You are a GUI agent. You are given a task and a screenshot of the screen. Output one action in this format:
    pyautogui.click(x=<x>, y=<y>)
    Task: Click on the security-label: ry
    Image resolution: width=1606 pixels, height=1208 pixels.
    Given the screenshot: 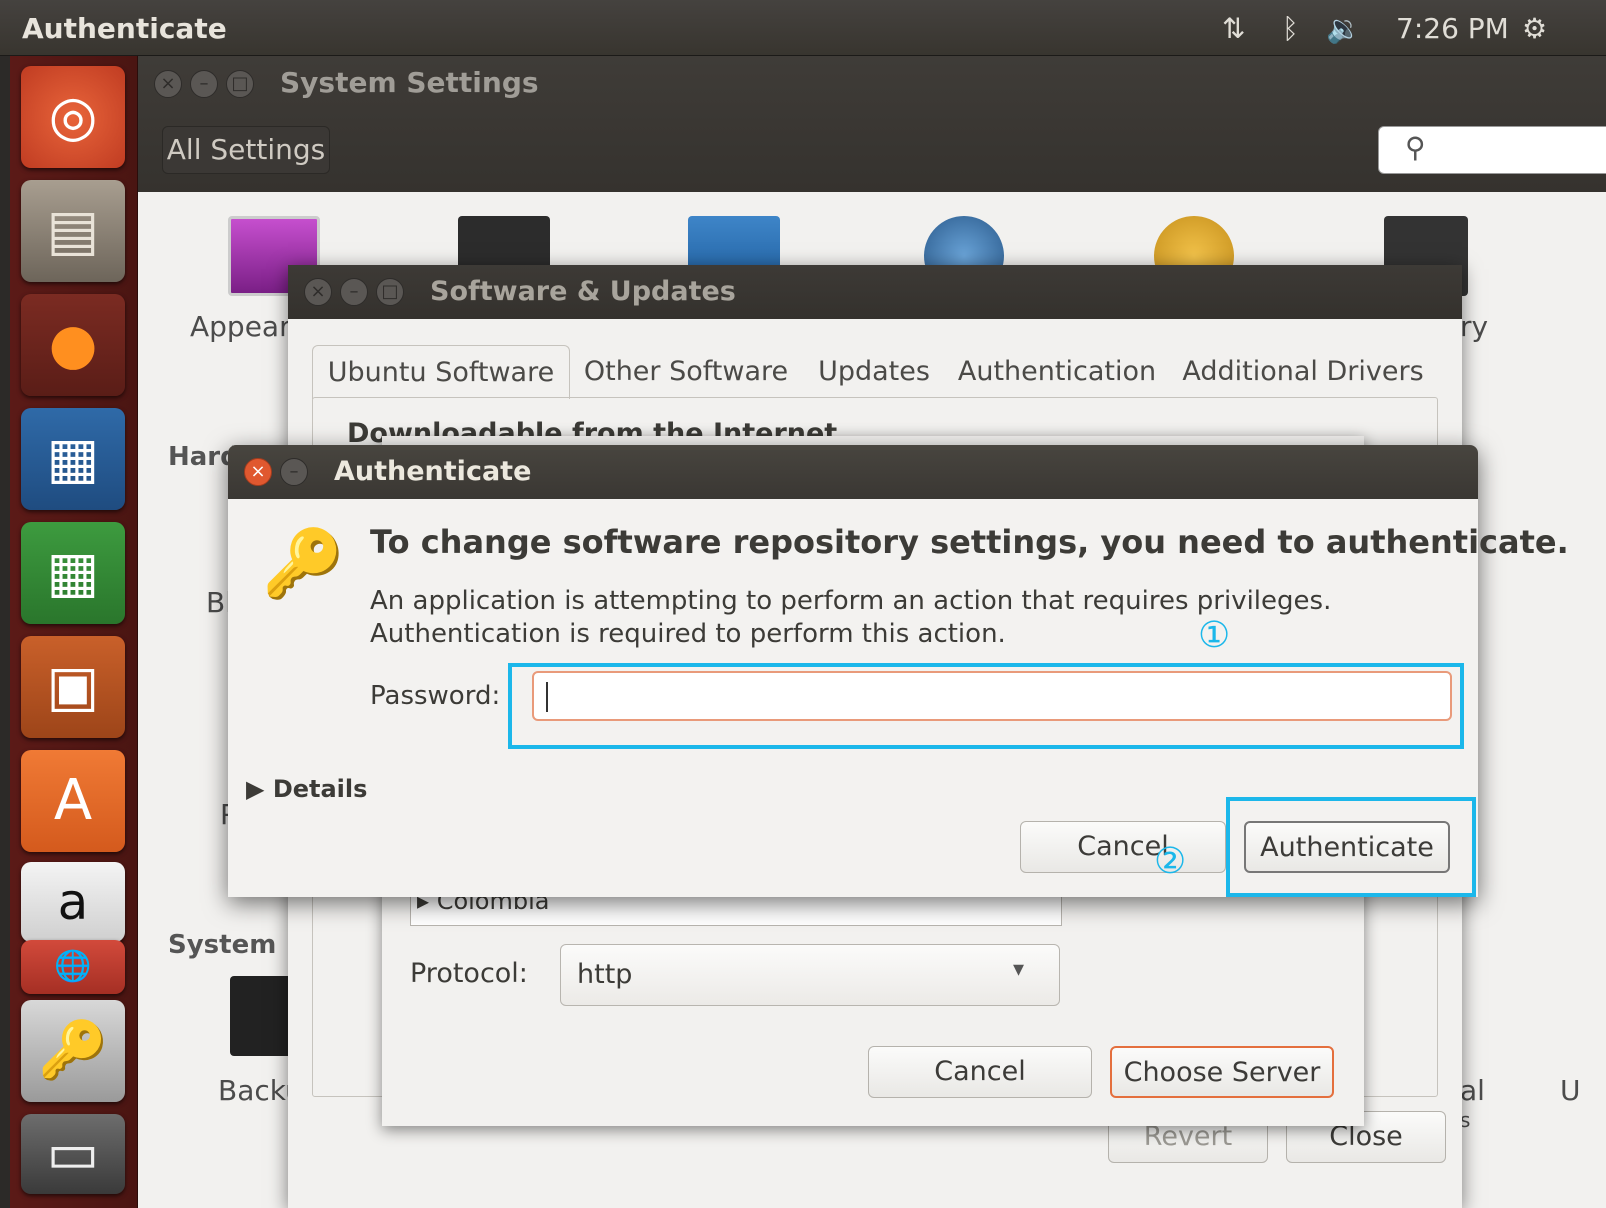 What is the action you would take?
    pyautogui.click(x=1474, y=326)
    